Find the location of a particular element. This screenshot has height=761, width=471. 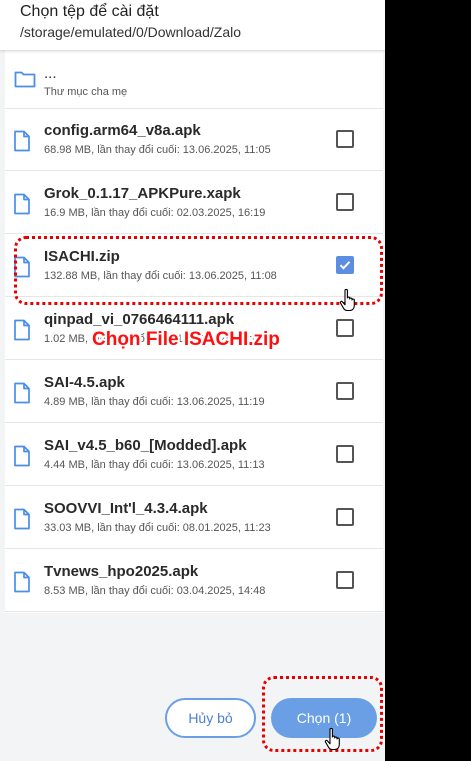

cancel-button: Hủy bỏ is located at coordinates (210, 718).